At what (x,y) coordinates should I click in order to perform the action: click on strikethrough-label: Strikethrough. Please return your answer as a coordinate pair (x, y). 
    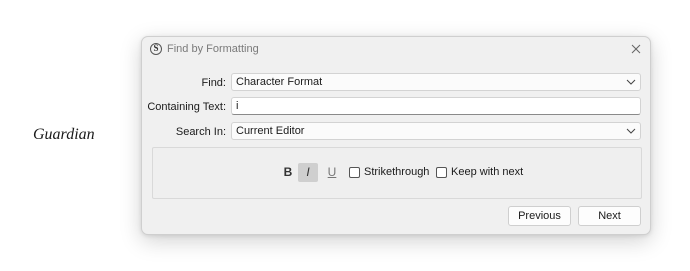
    Looking at the image, I should click on (397, 172).